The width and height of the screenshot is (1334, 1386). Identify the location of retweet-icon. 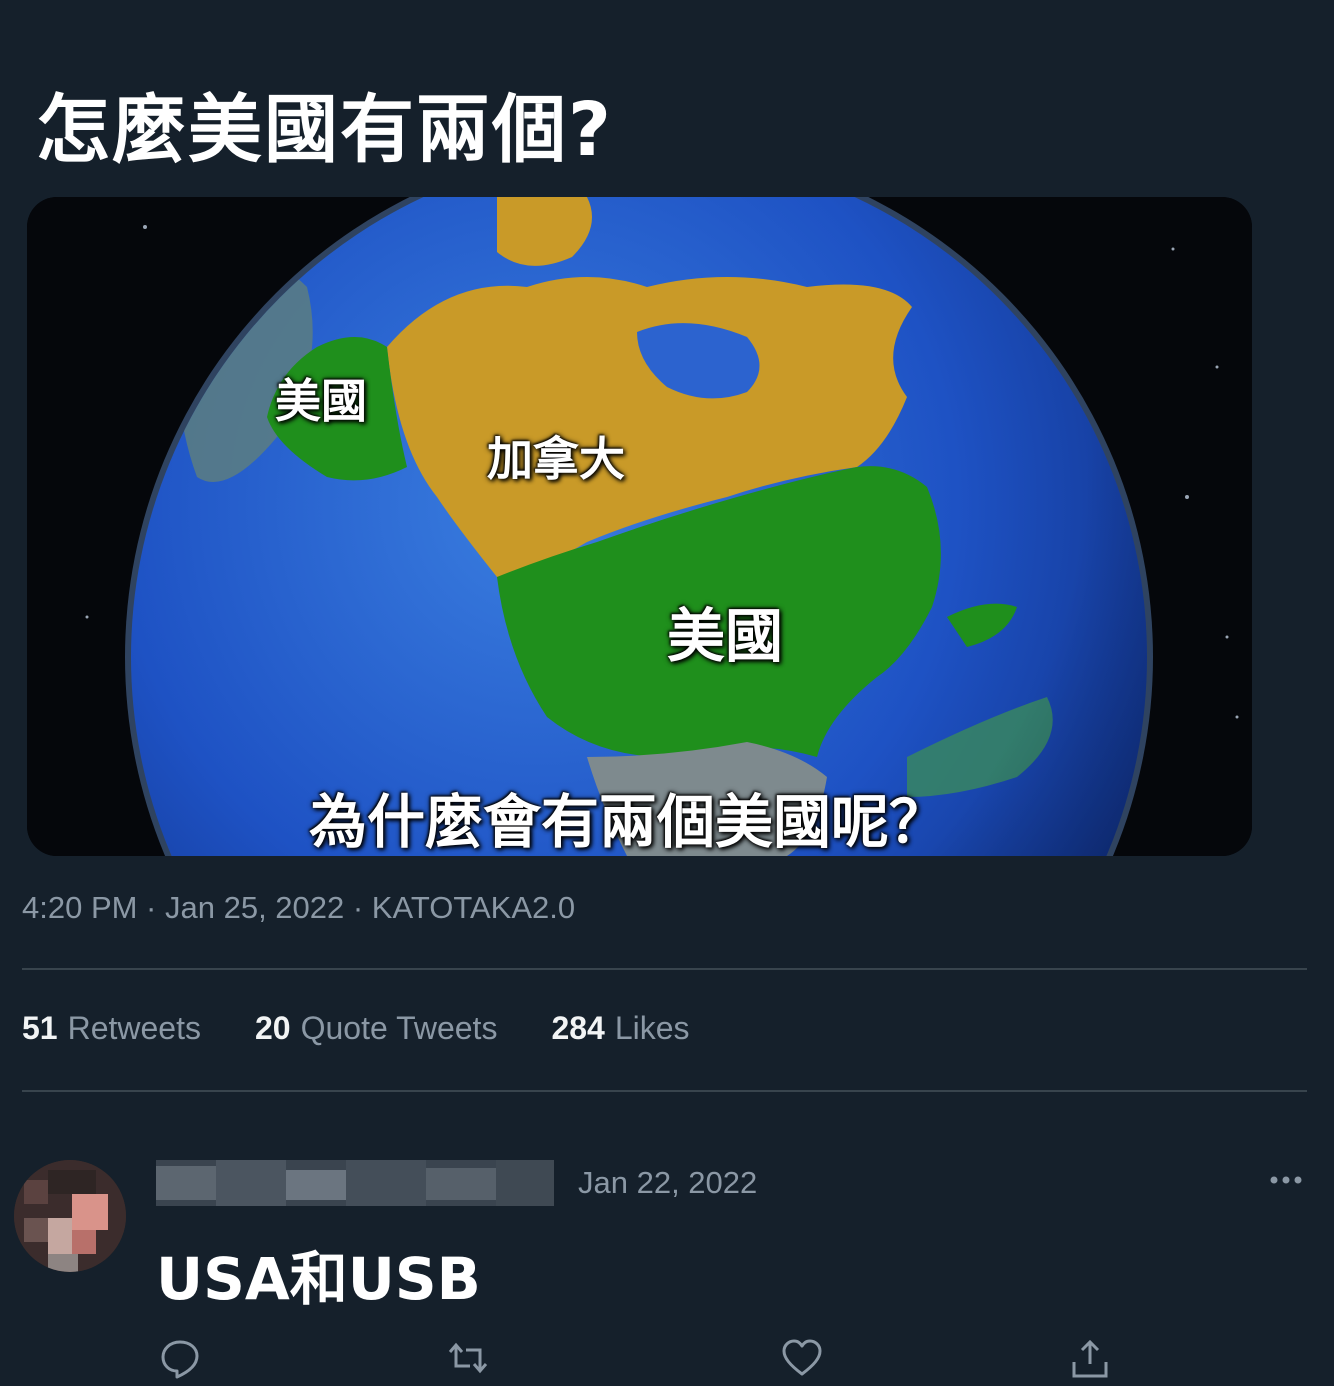
(468, 1358).